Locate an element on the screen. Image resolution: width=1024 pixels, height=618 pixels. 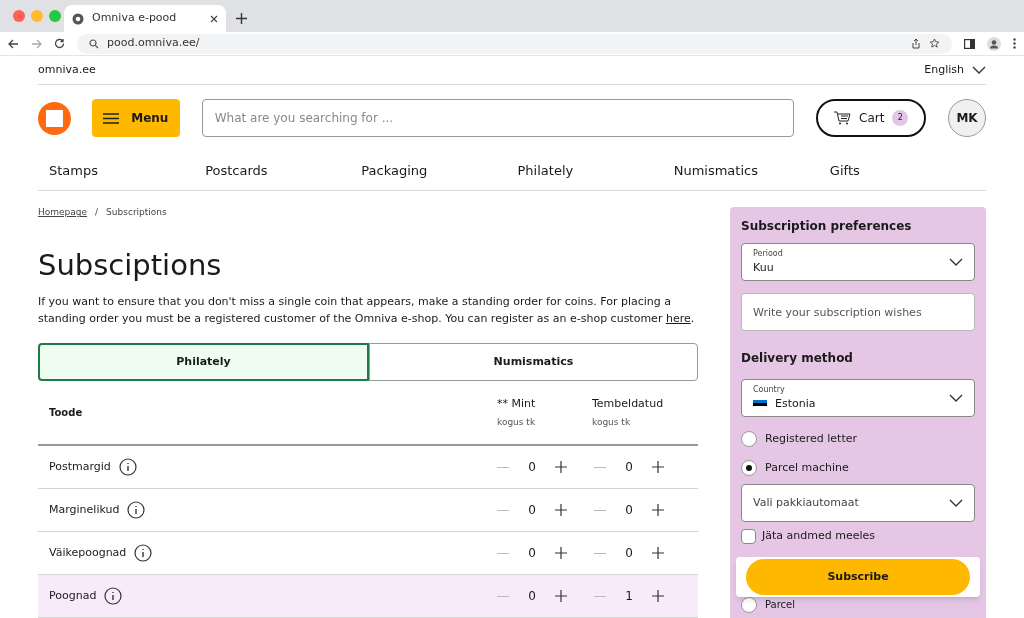
country-dropdown: Country Estonia is located at coordinates (858, 398).